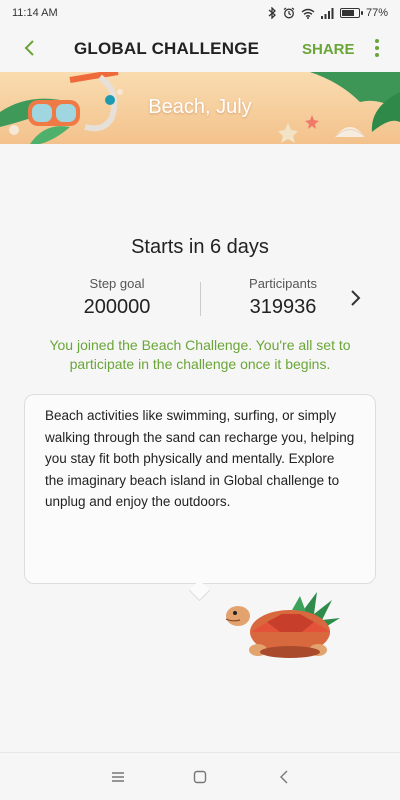 The width and height of the screenshot is (400, 800). I want to click on participants-details-button, so click(356, 298).